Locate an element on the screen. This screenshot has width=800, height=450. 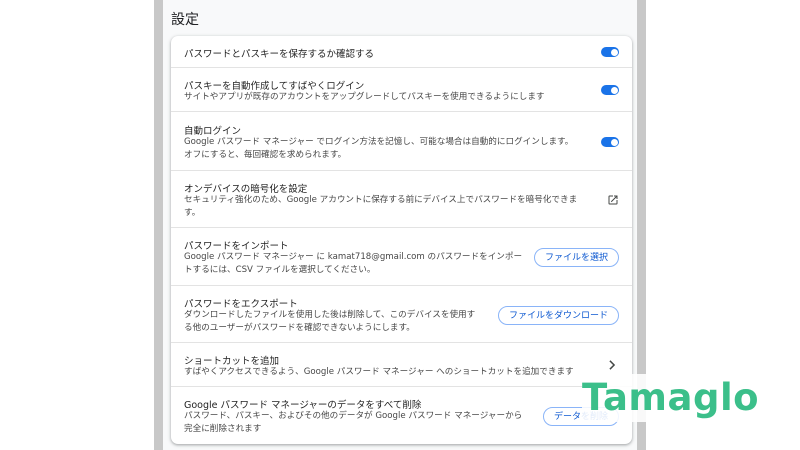
auto-signin-toggle is located at coordinates (610, 142).